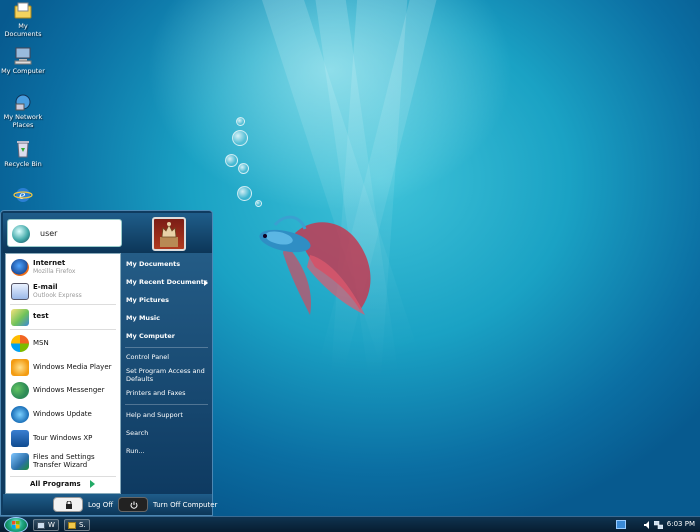 Image resolution: width=700 pixels, height=532 pixels. I want to click on pinned-item-title: Internet, so click(49, 263).